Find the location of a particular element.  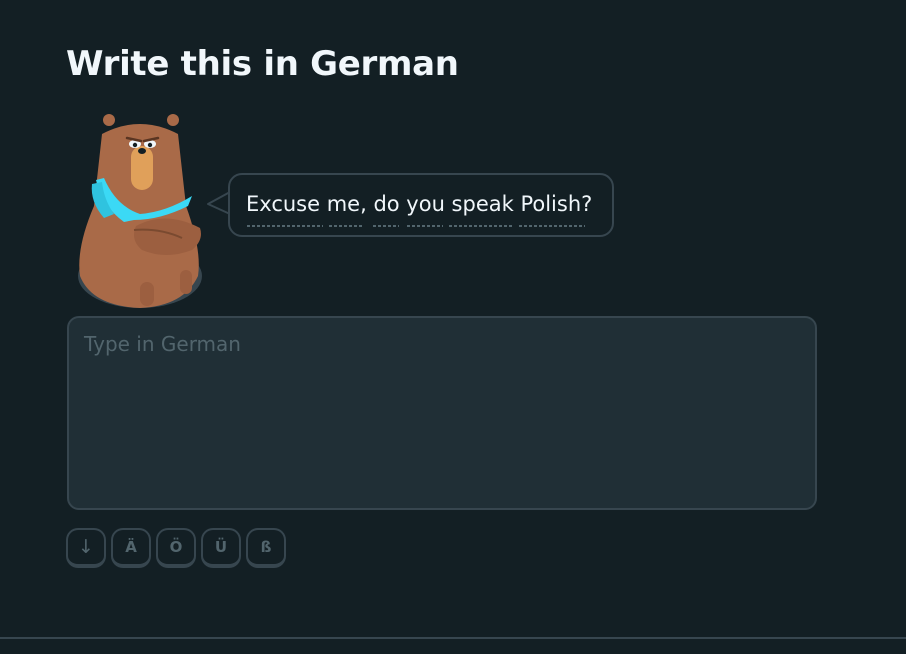

prompt-sentence: Excuse me, do you speak Polish? is located at coordinates (419, 204).